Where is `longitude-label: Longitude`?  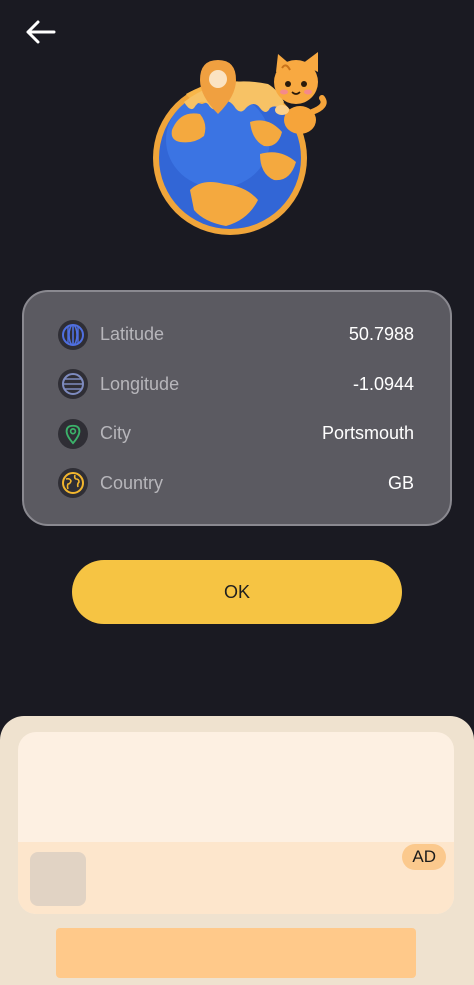
longitude-label: Longitude is located at coordinates (140, 383).